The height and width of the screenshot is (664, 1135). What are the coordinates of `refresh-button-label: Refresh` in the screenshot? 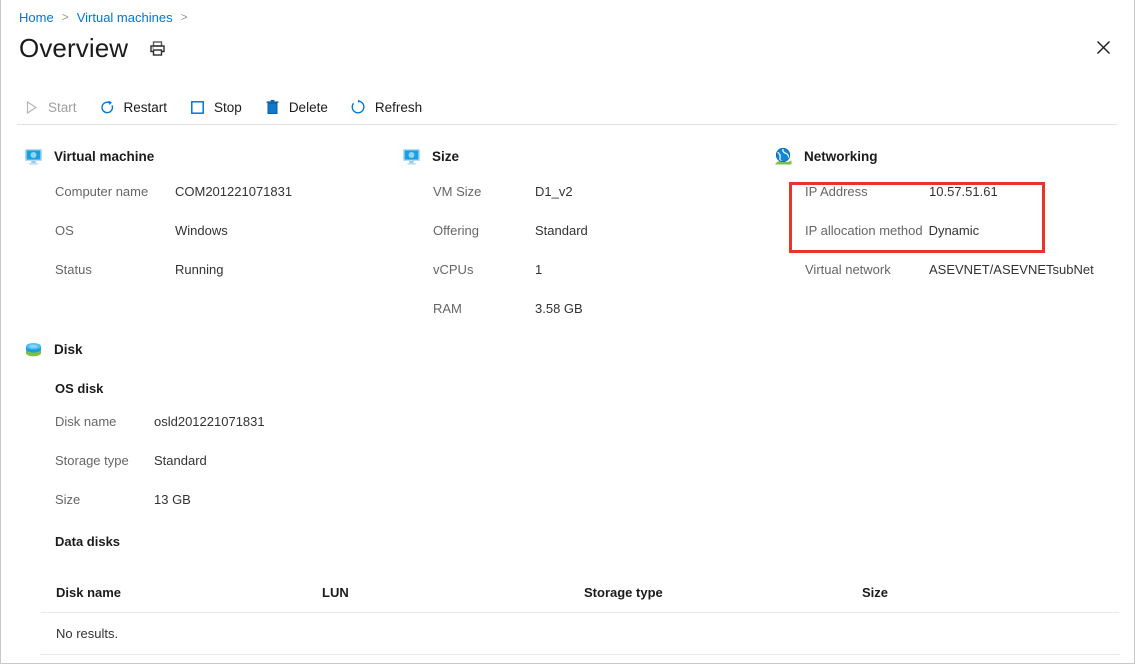 It's located at (398, 107).